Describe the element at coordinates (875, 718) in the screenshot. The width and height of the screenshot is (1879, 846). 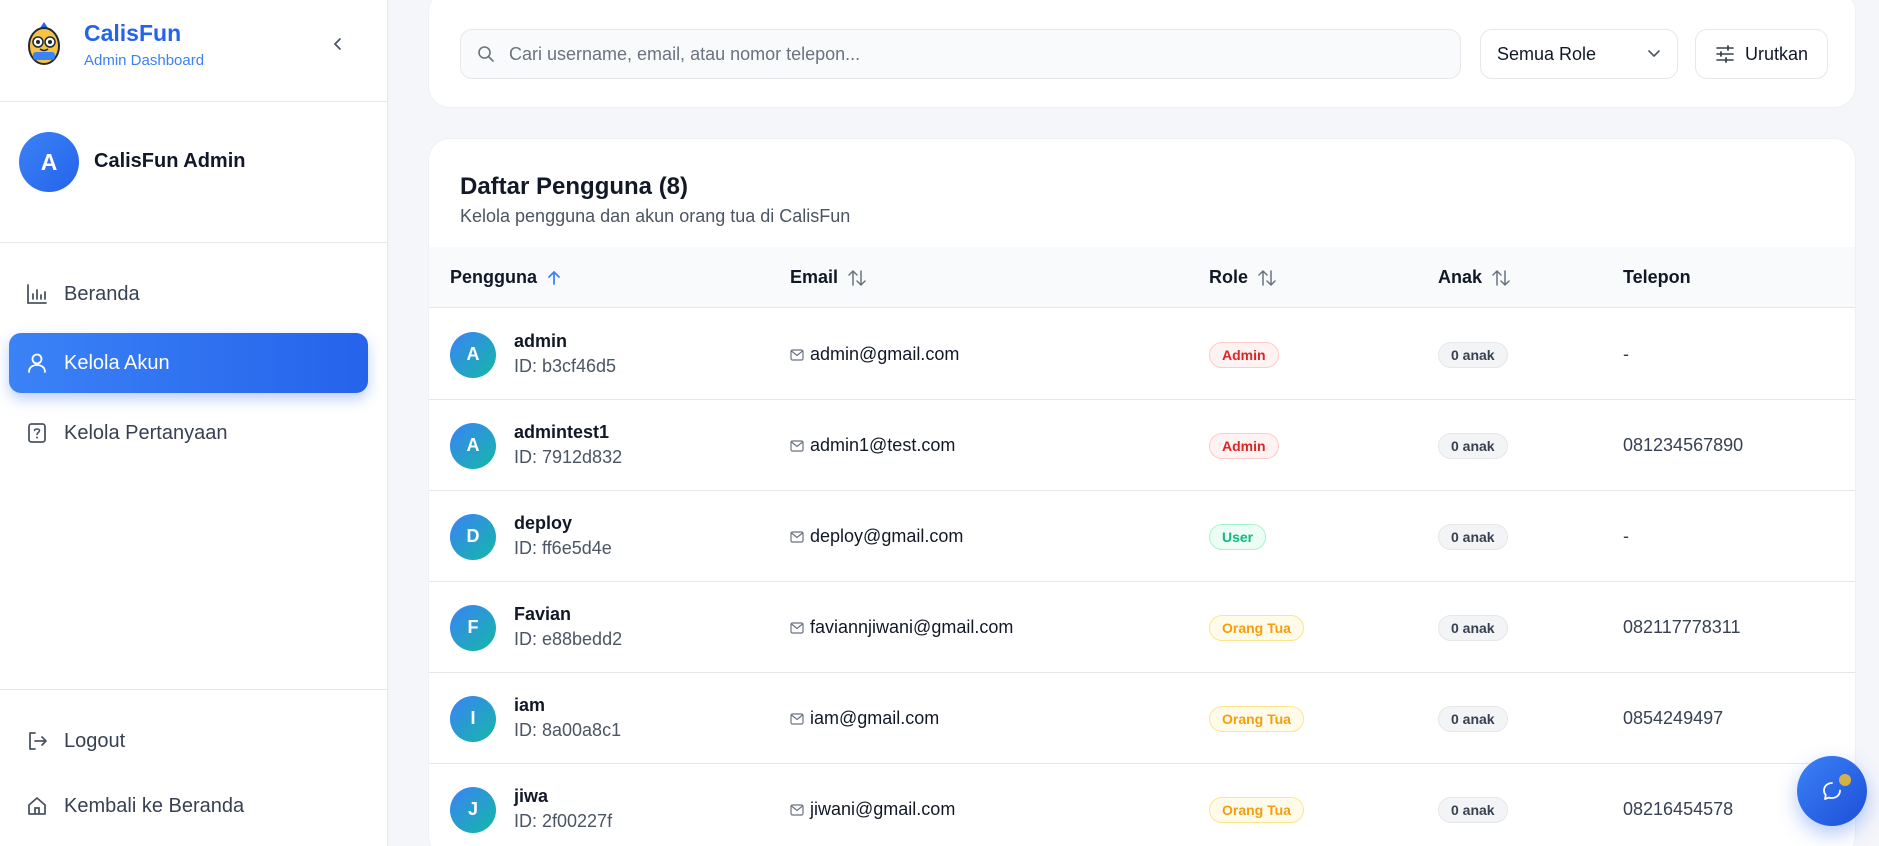
I see `user-email: iam@gmail.com` at that location.